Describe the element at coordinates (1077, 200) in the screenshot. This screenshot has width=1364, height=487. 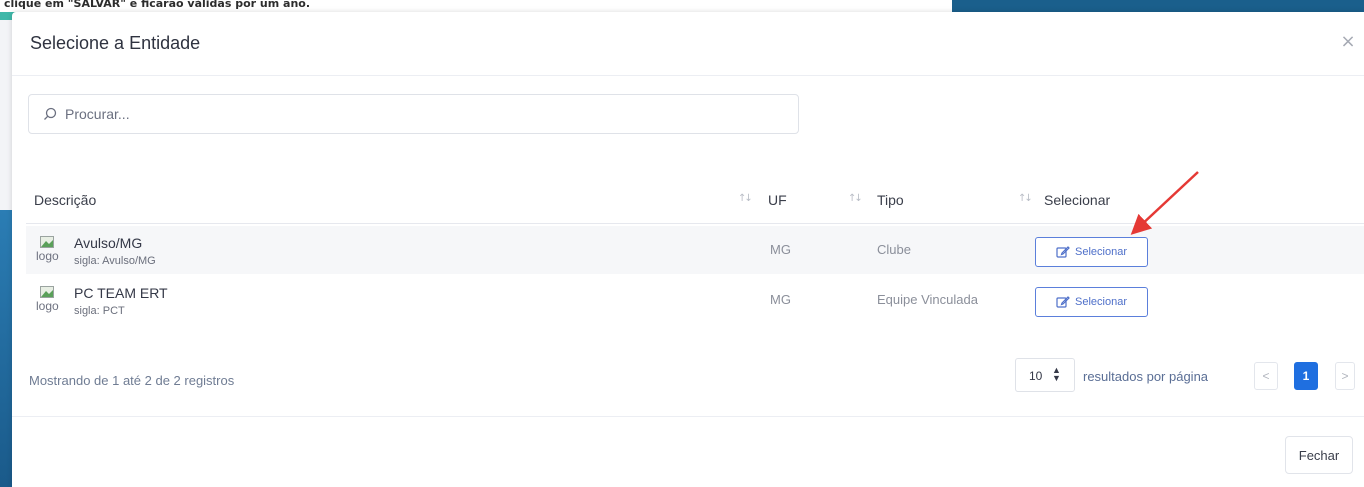
I see `header-selecionar: Selecionar` at that location.